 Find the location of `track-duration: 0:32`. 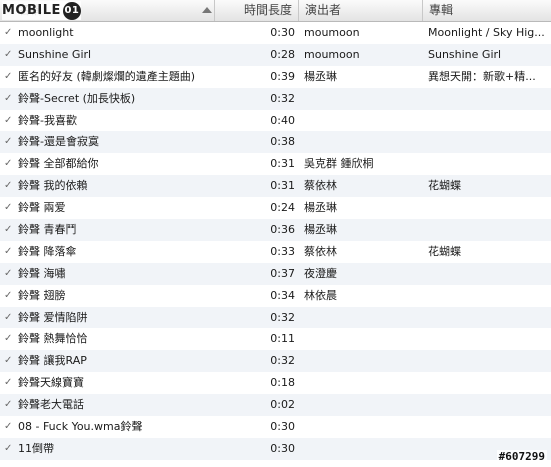

track-duration: 0:32 is located at coordinates (282, 98).